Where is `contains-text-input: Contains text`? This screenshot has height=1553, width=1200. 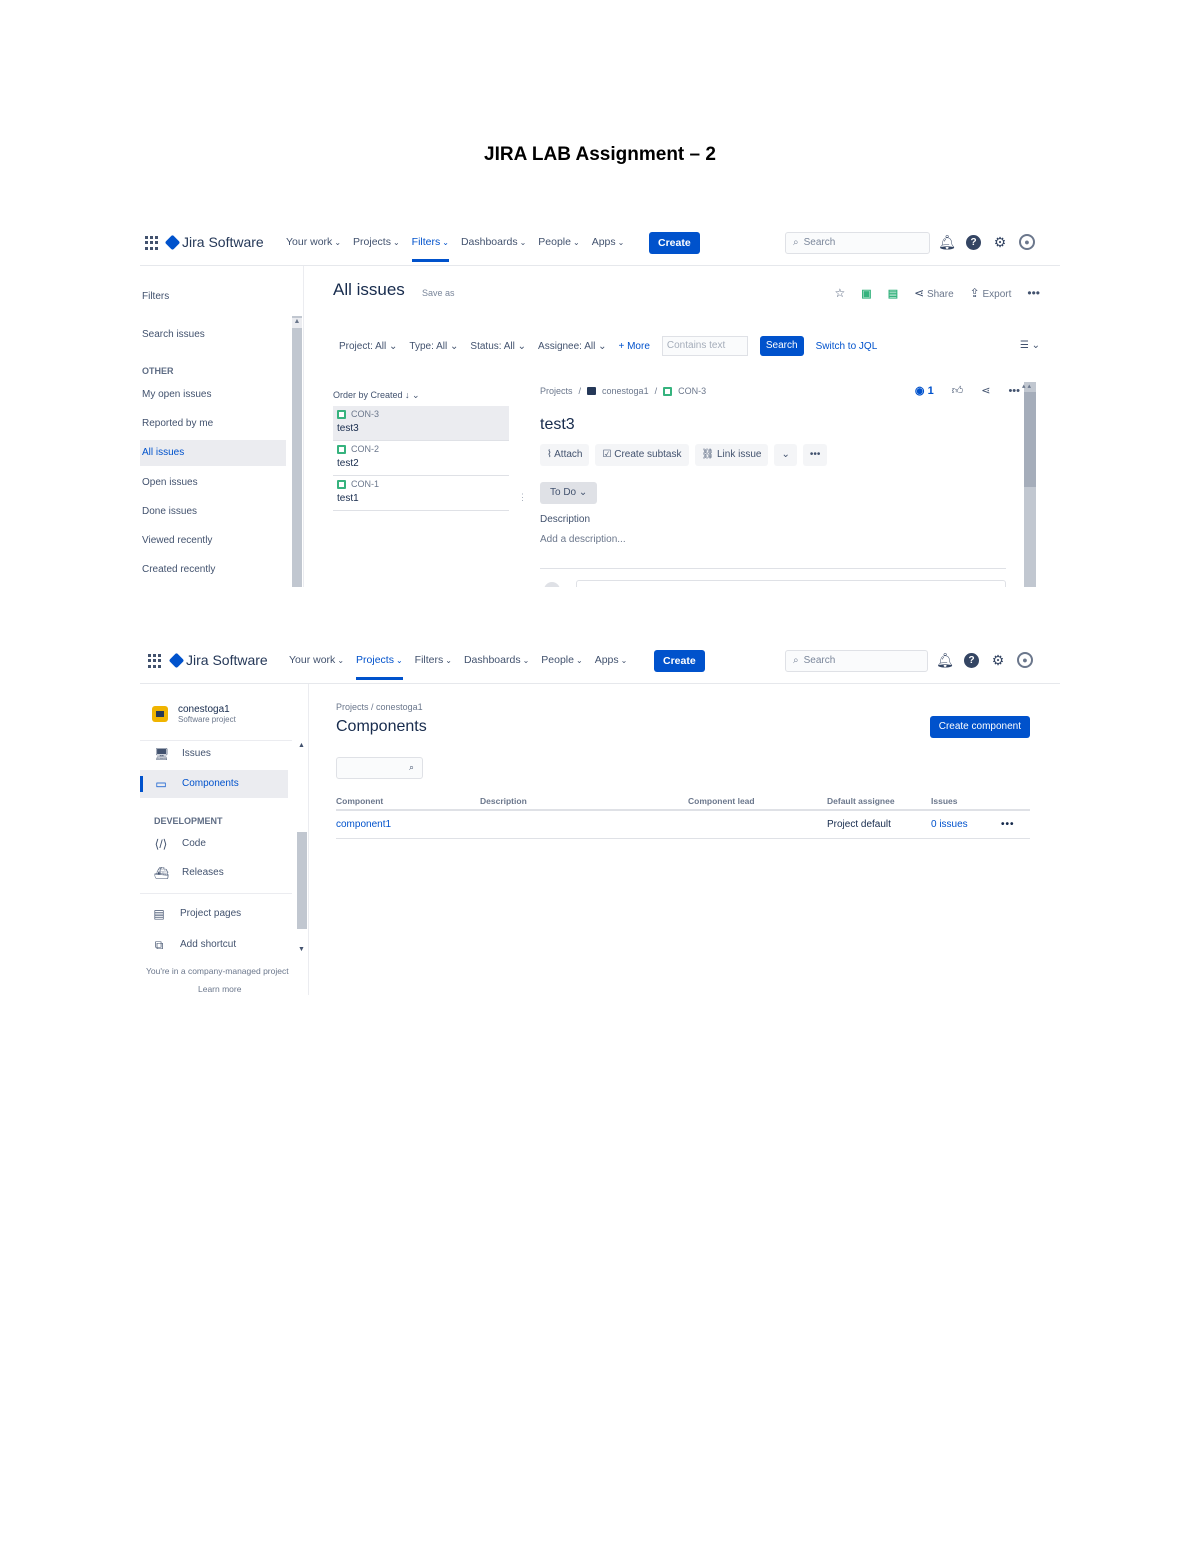 contains-text-input: Contains text is located at coordinates (704, 346).